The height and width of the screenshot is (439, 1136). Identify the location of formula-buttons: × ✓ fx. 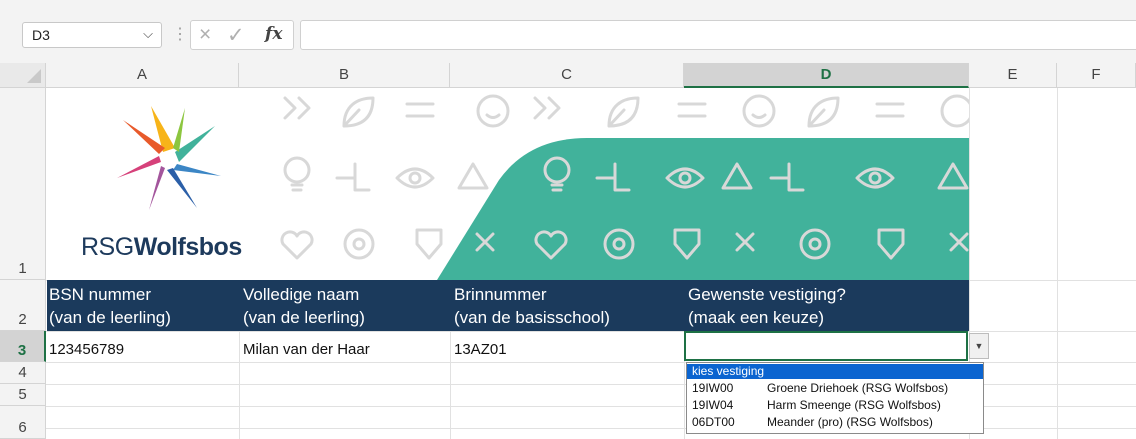
(242, 35).